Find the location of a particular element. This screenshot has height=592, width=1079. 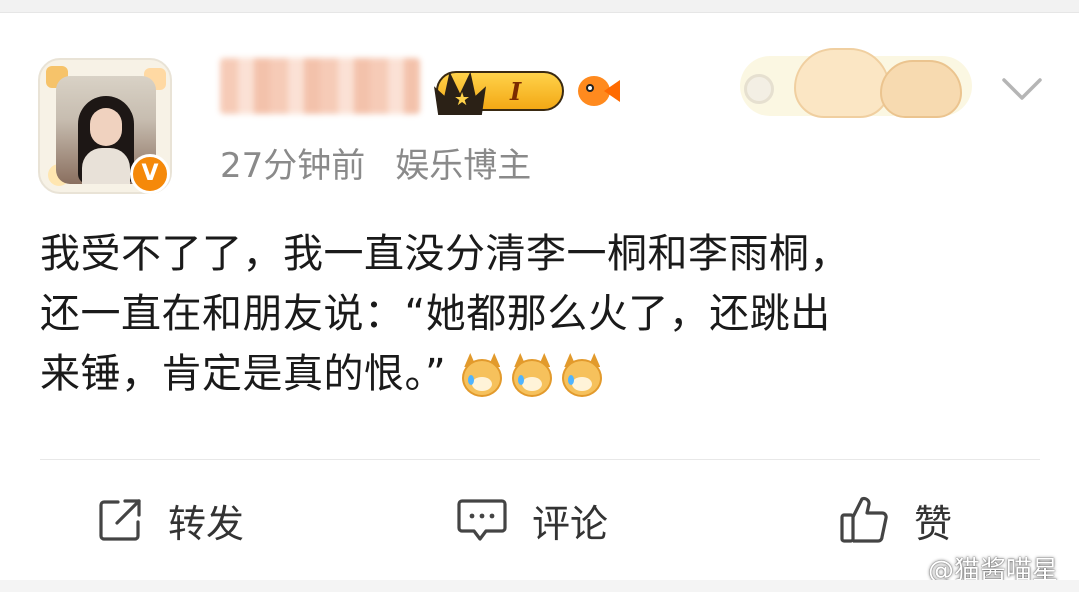

fish-badge-icon is located at coordinates (596, 91).